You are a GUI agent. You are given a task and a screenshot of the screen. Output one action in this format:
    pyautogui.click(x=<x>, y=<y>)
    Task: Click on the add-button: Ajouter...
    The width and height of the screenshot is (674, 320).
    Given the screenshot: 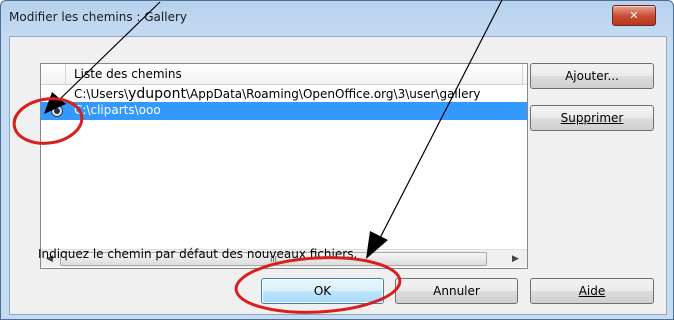 What is the action you would take?
    pyautogui.click(x=592, y=76)
    